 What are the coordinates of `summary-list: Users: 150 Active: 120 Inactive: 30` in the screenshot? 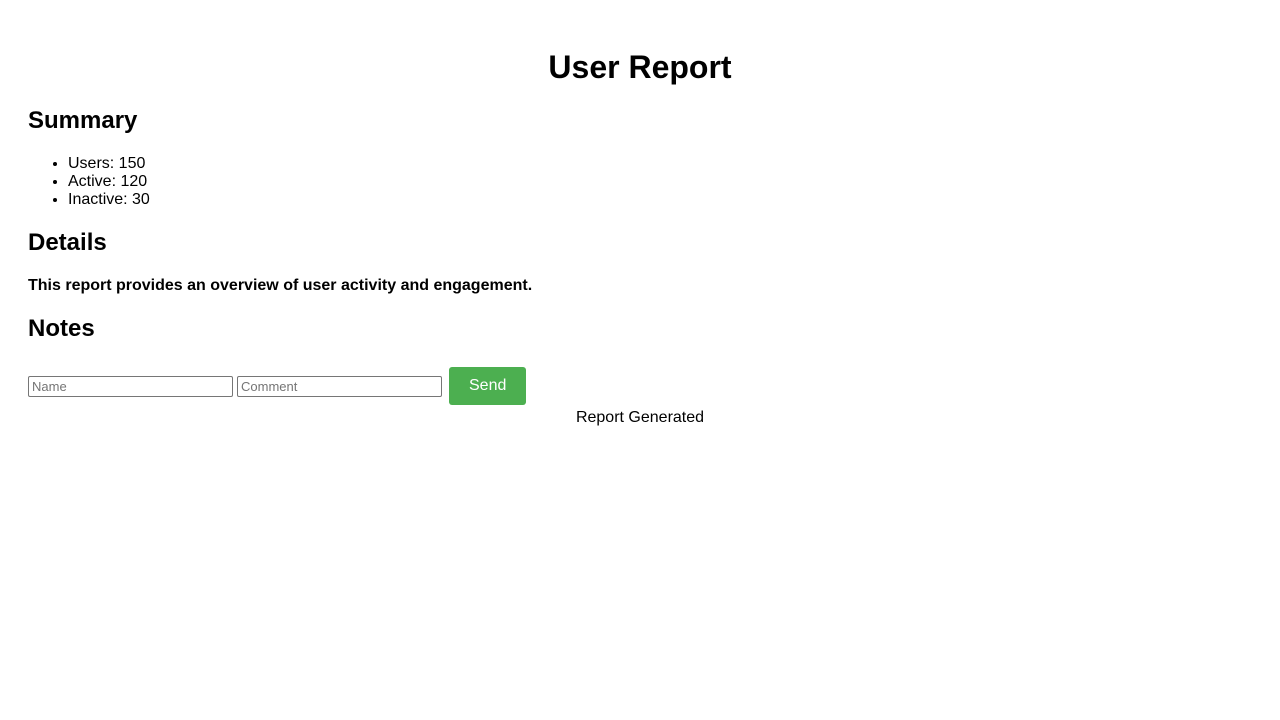 It's located at (640, 182).